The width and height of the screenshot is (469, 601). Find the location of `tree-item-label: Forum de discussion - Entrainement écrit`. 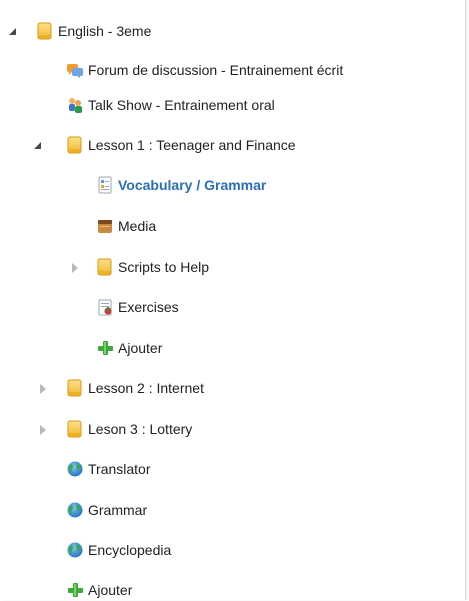

tree-item-label: Forum de discussion - Entrainement écrit is located at coordinates (216, 70).